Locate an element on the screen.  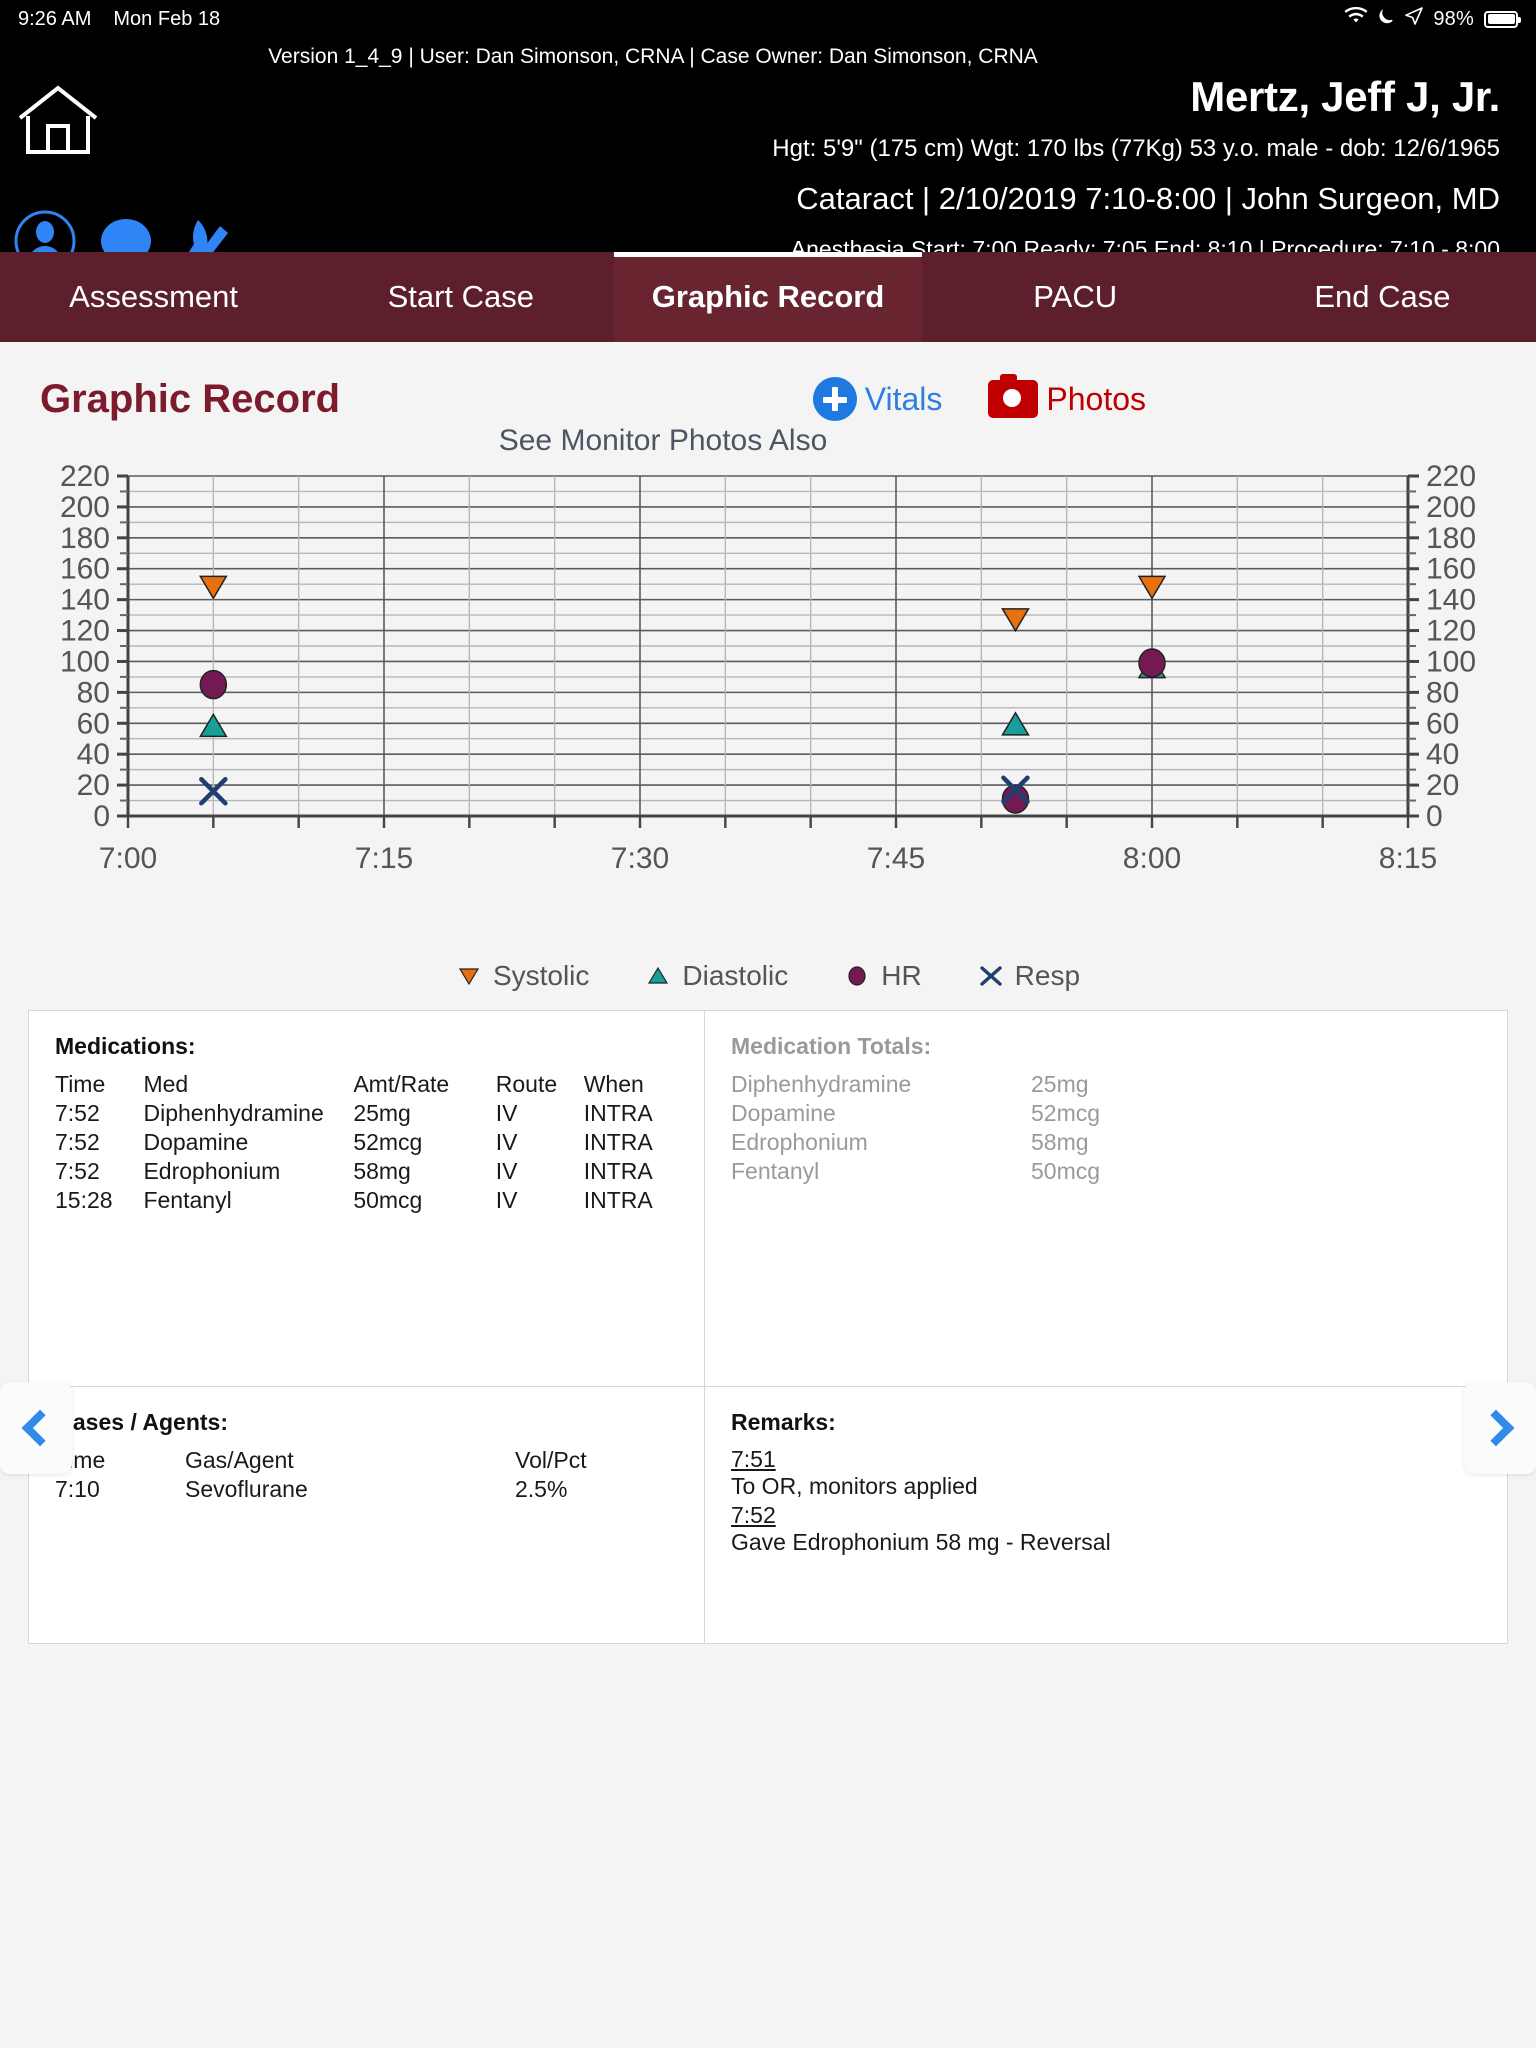
cell-amt: 58mg is located at coordinates (382, 1171).